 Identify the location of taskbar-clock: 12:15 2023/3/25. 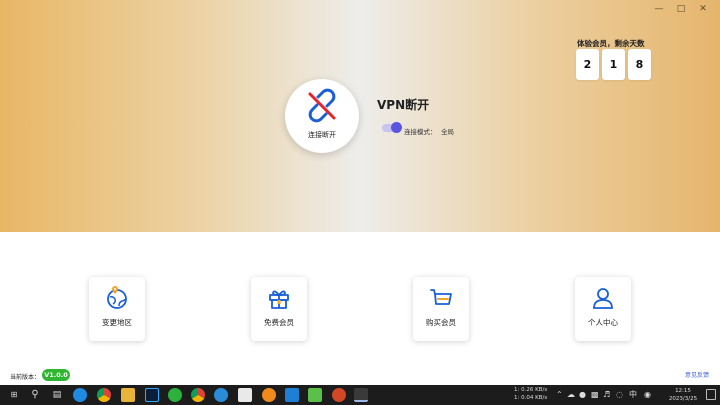
(683, 395).